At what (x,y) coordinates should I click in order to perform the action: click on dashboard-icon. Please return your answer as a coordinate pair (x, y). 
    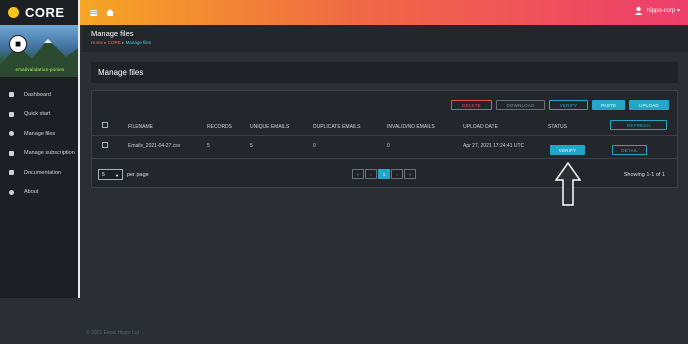
    Looking at the image, I should click on (11, 95).